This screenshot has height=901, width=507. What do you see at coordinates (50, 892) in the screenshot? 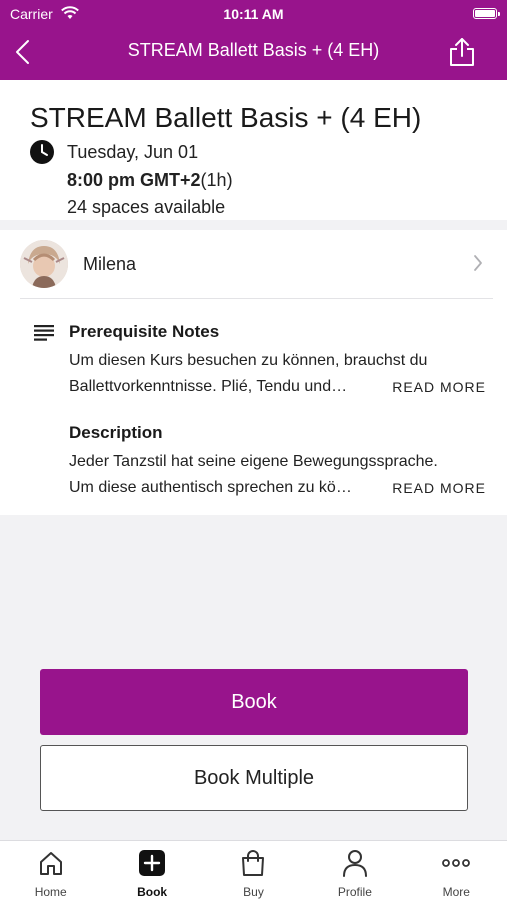
I see `tab-home-label: Home` at bounding box center [50, 892].